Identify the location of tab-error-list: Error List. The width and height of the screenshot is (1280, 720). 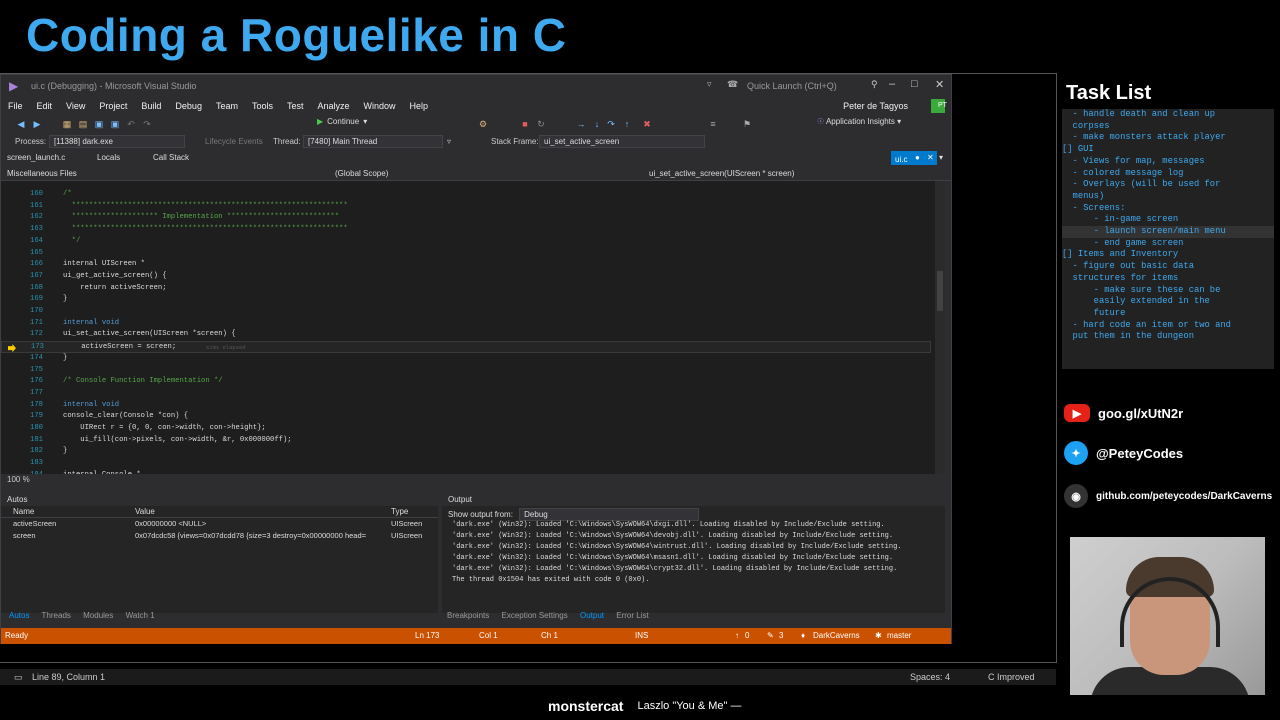
(632, 615).